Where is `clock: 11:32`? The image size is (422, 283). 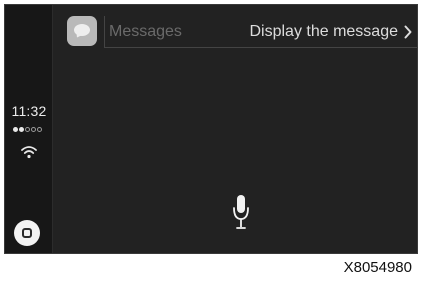
clock: 11:32 is located at coordinates (29, 111).